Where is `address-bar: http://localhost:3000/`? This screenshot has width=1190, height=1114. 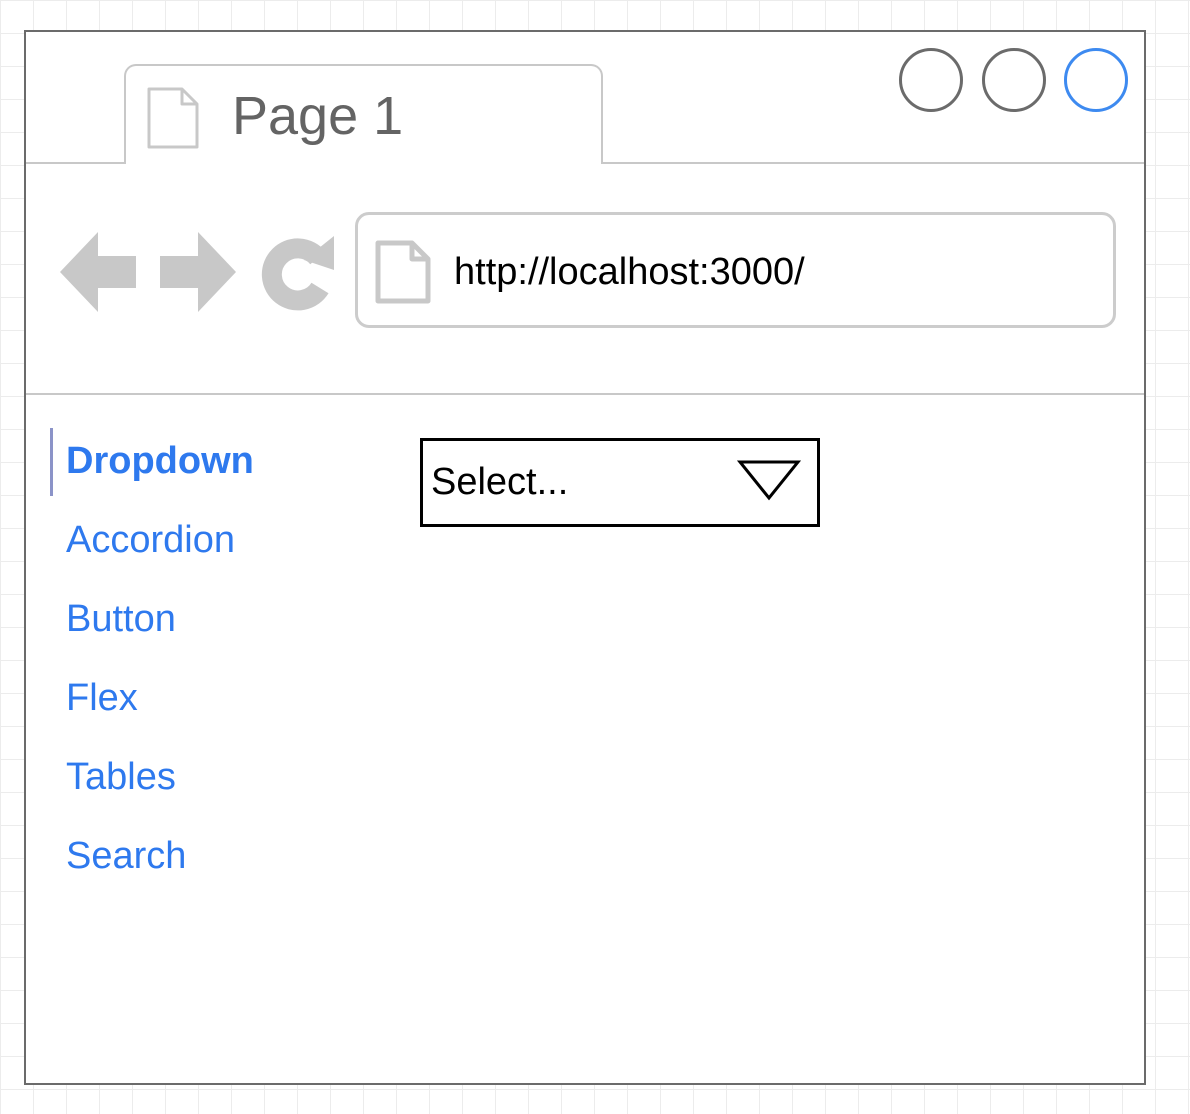
address-bar: http://localhost:3000/ is located at coordinates (735, 270).